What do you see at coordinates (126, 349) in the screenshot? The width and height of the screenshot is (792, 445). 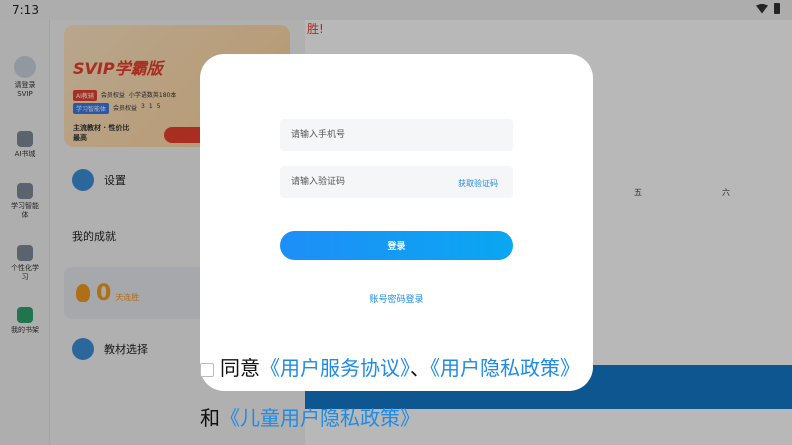 I see `textbook-label: 教材选择` at bounding box center [126, 349].